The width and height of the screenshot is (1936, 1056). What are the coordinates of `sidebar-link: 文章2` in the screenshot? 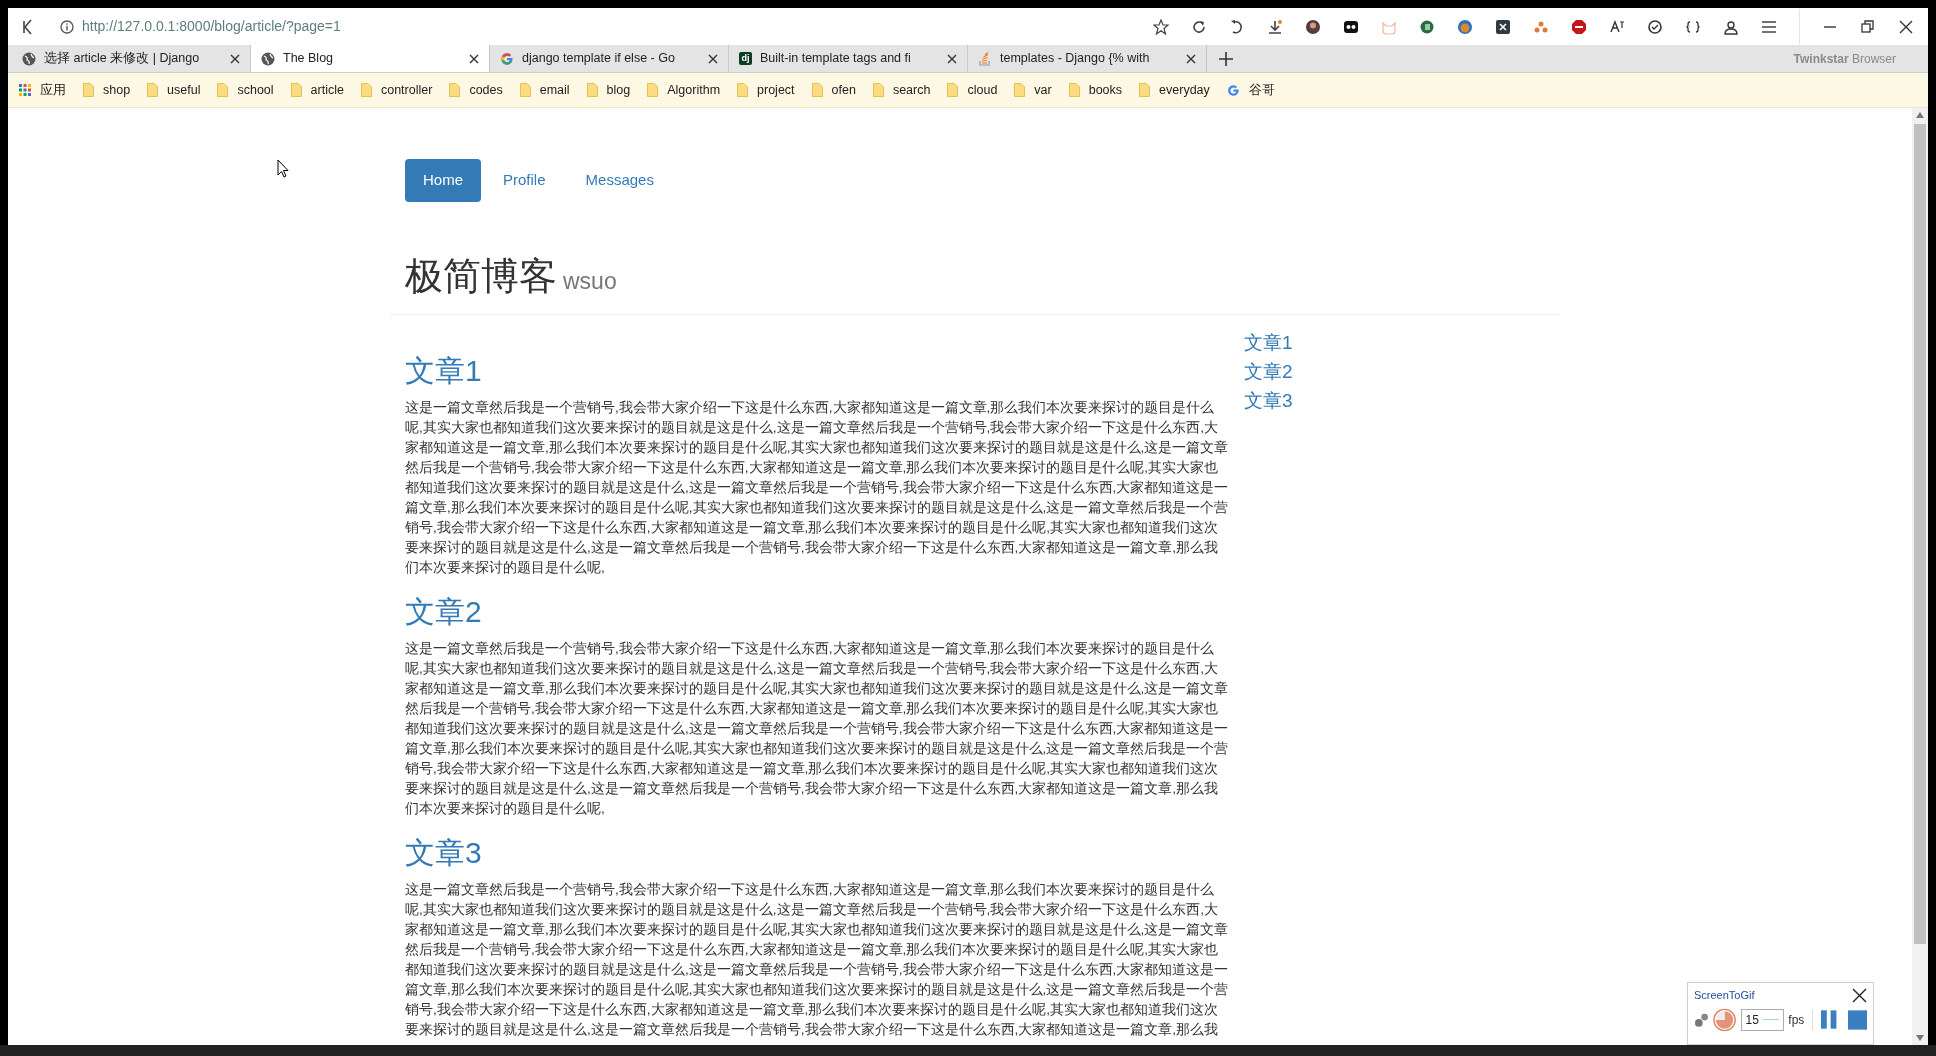 It's located at (1268, 372).